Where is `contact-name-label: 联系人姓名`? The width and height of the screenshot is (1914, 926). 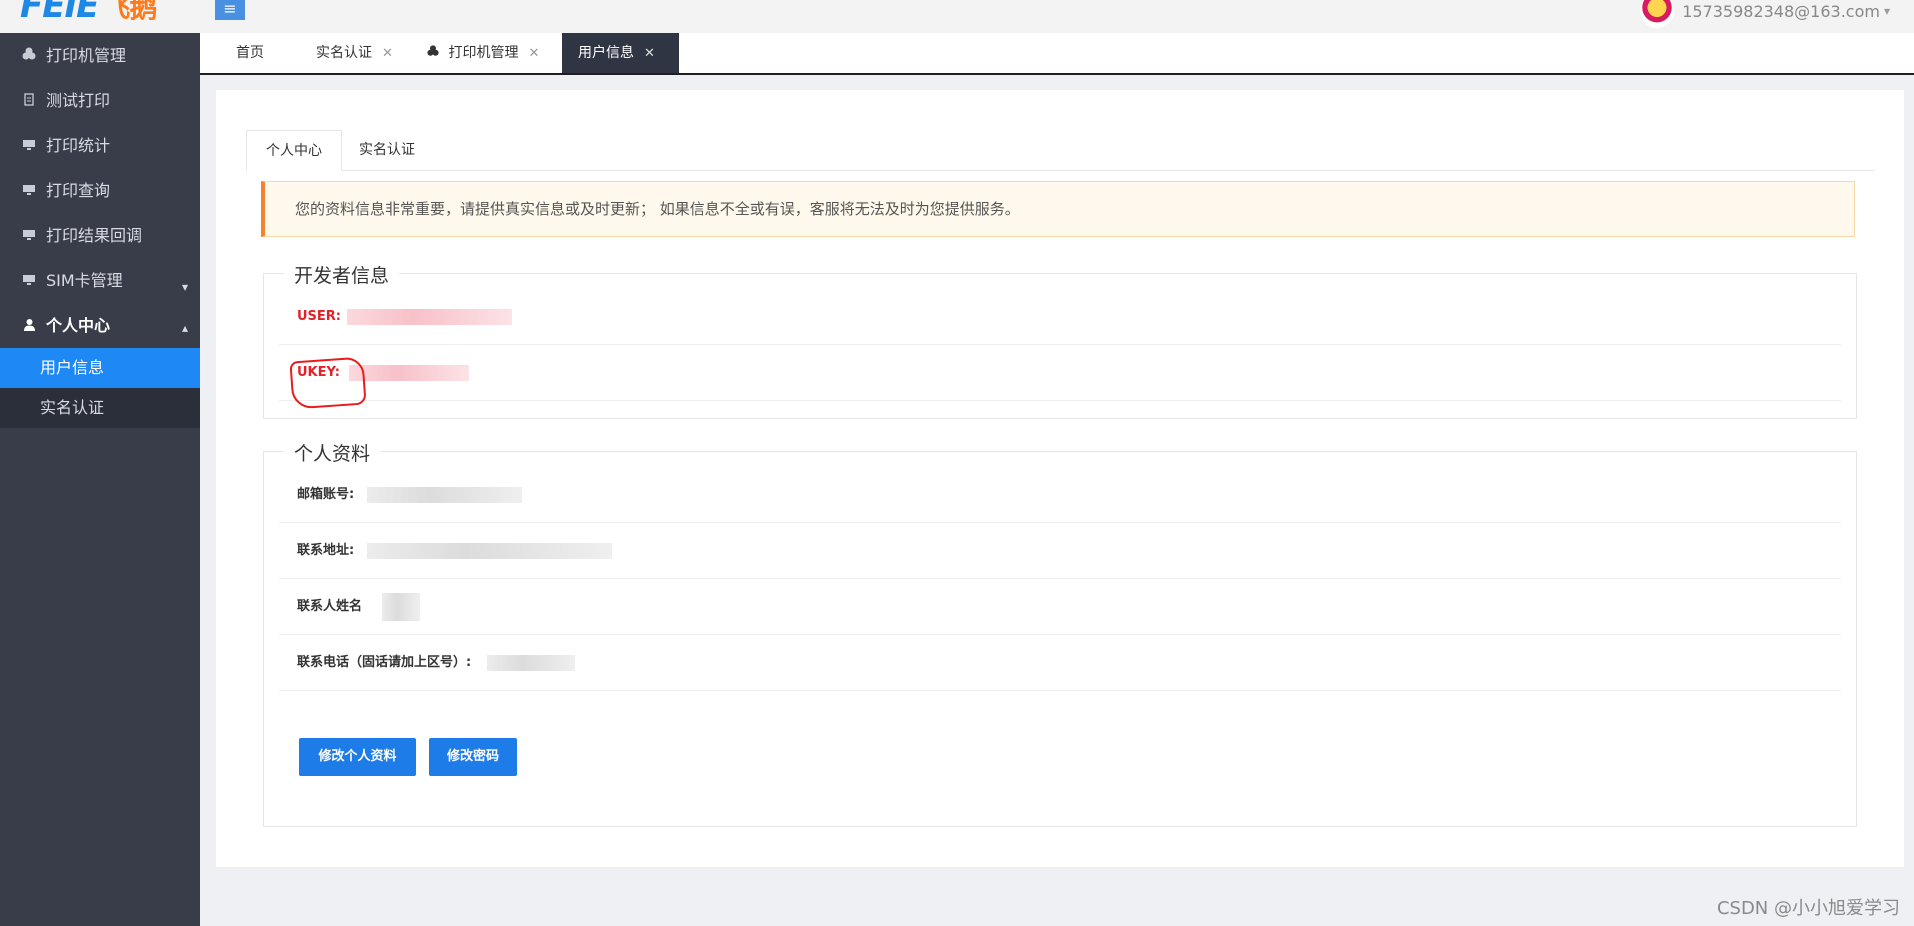
contact-name-label: 联系人姓名 is located at coordinates (330, 606).